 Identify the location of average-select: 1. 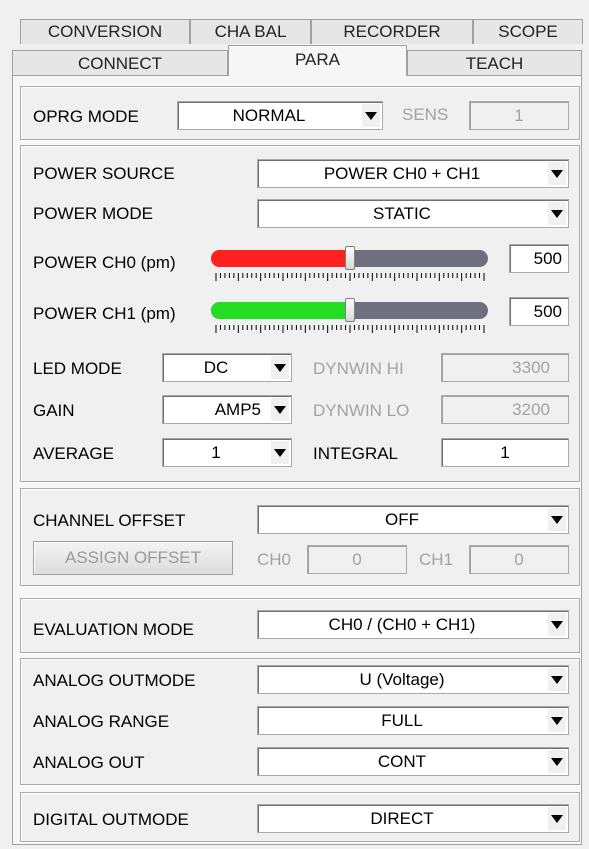
(227, 452).